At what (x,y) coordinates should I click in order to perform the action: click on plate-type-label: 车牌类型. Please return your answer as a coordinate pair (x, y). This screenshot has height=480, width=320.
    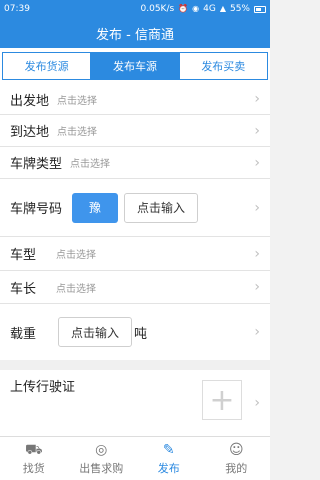
    Looking at the image, I should click on (36, 164).